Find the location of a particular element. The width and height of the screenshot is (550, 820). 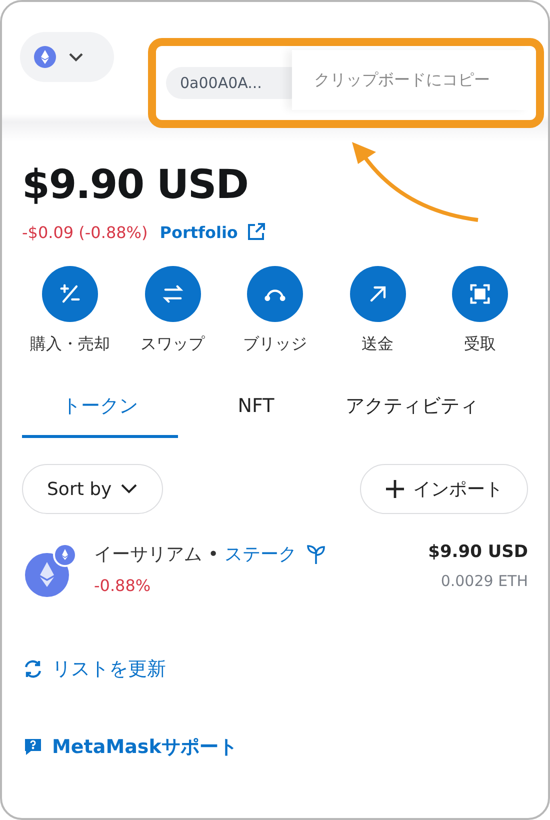

tab: アクティビティ is located at coordinates (412, 415).